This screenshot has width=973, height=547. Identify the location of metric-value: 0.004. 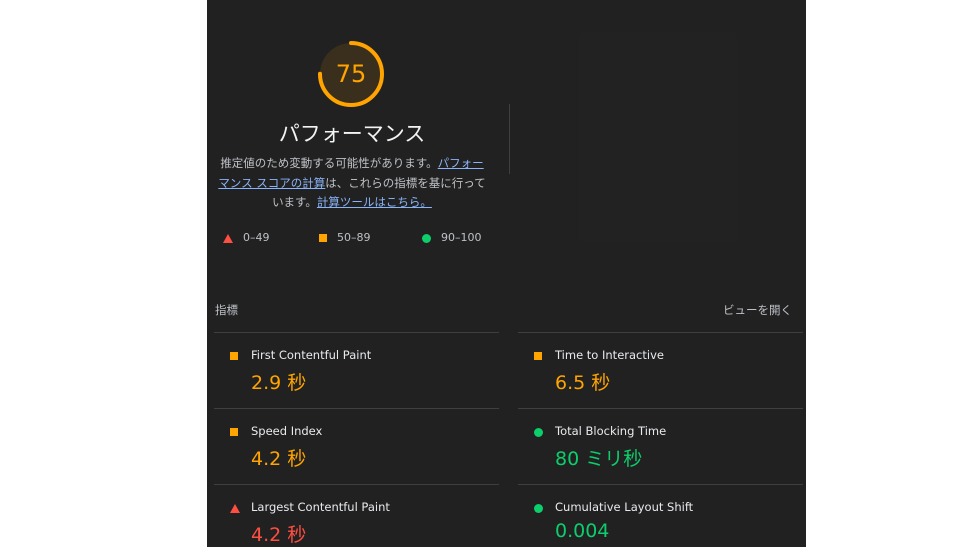
(582, 531).